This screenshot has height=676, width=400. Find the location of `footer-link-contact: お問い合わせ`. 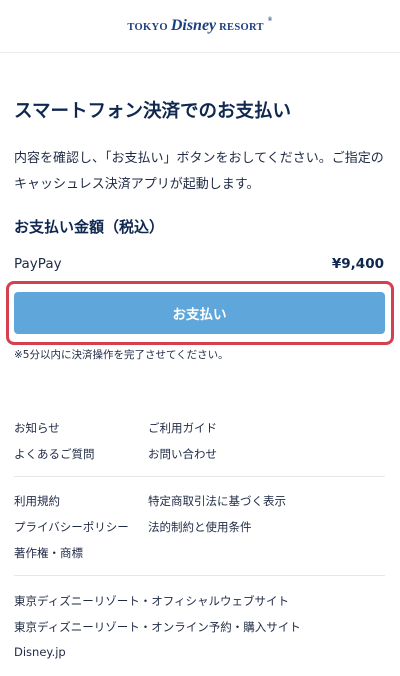

footer-link-contact: お問い合わせ is located at coordinates (182, 454).